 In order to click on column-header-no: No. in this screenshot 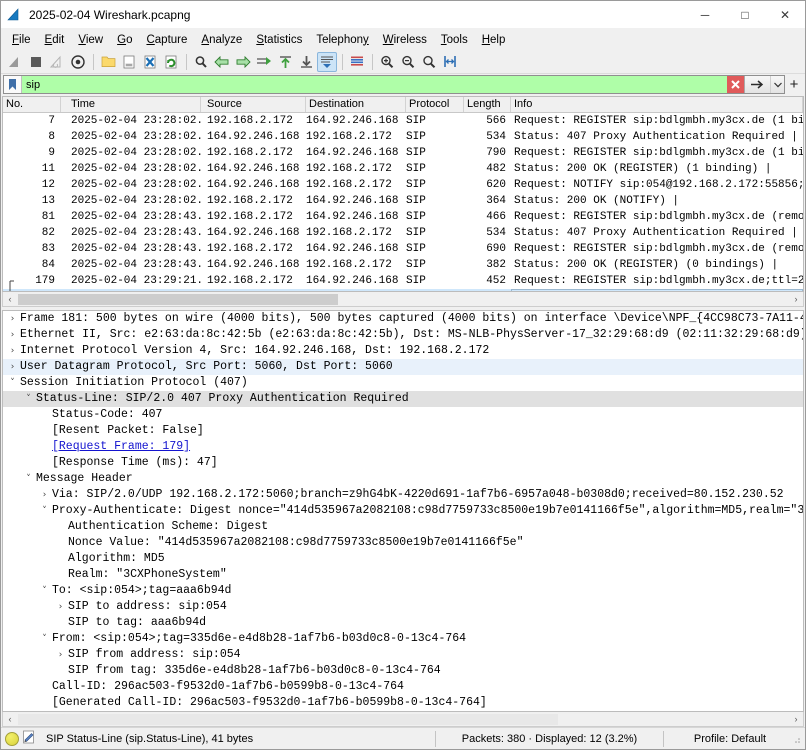, I will do `click(32, 104)`.